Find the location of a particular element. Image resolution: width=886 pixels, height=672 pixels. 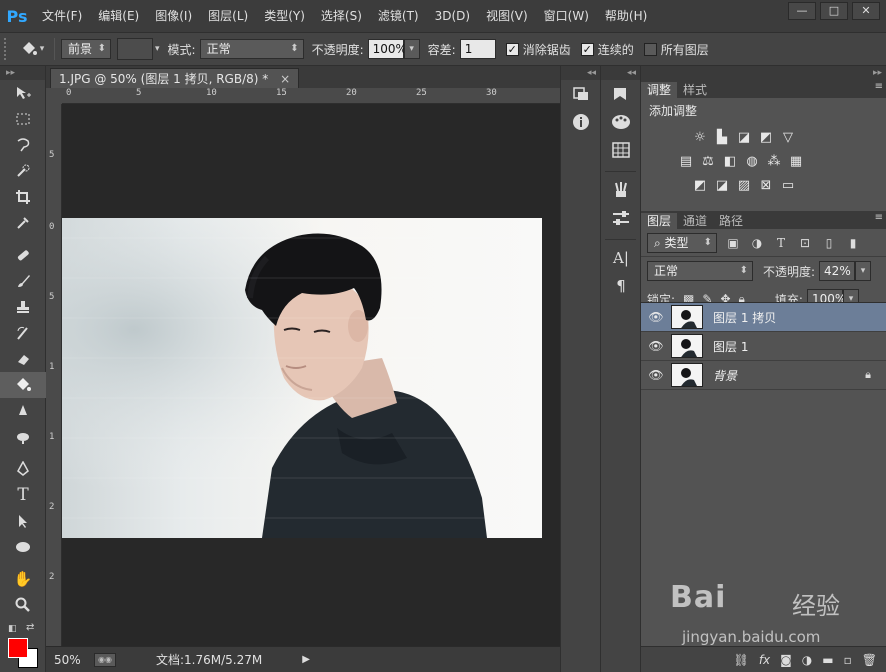

tab-adjustments: 调整 is located at coordinates (659, 90).